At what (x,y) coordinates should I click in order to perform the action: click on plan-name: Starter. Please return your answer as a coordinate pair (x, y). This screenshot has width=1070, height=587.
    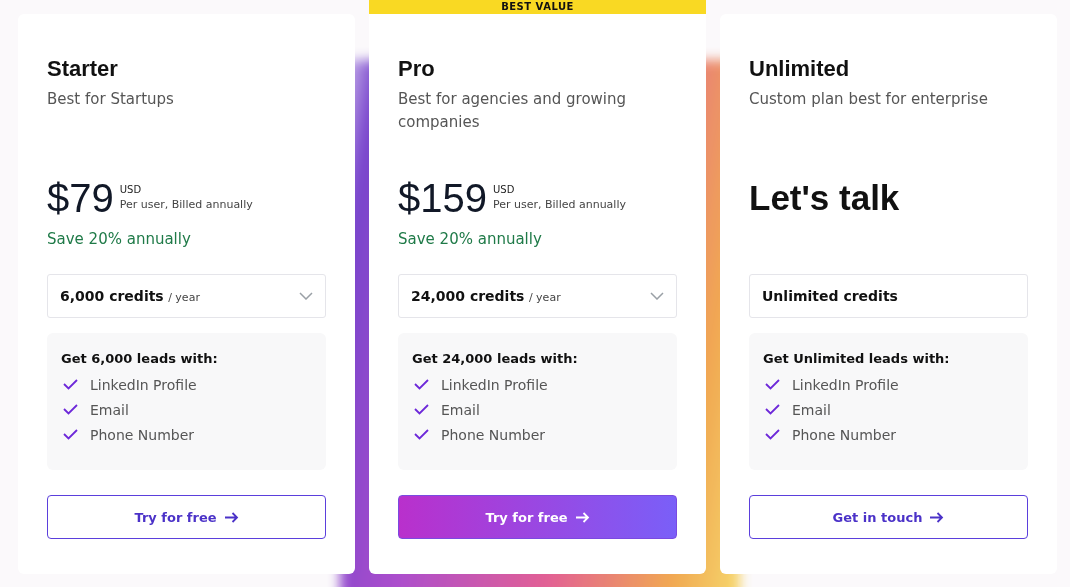
    Looking at the image, I should click on (83, 69).